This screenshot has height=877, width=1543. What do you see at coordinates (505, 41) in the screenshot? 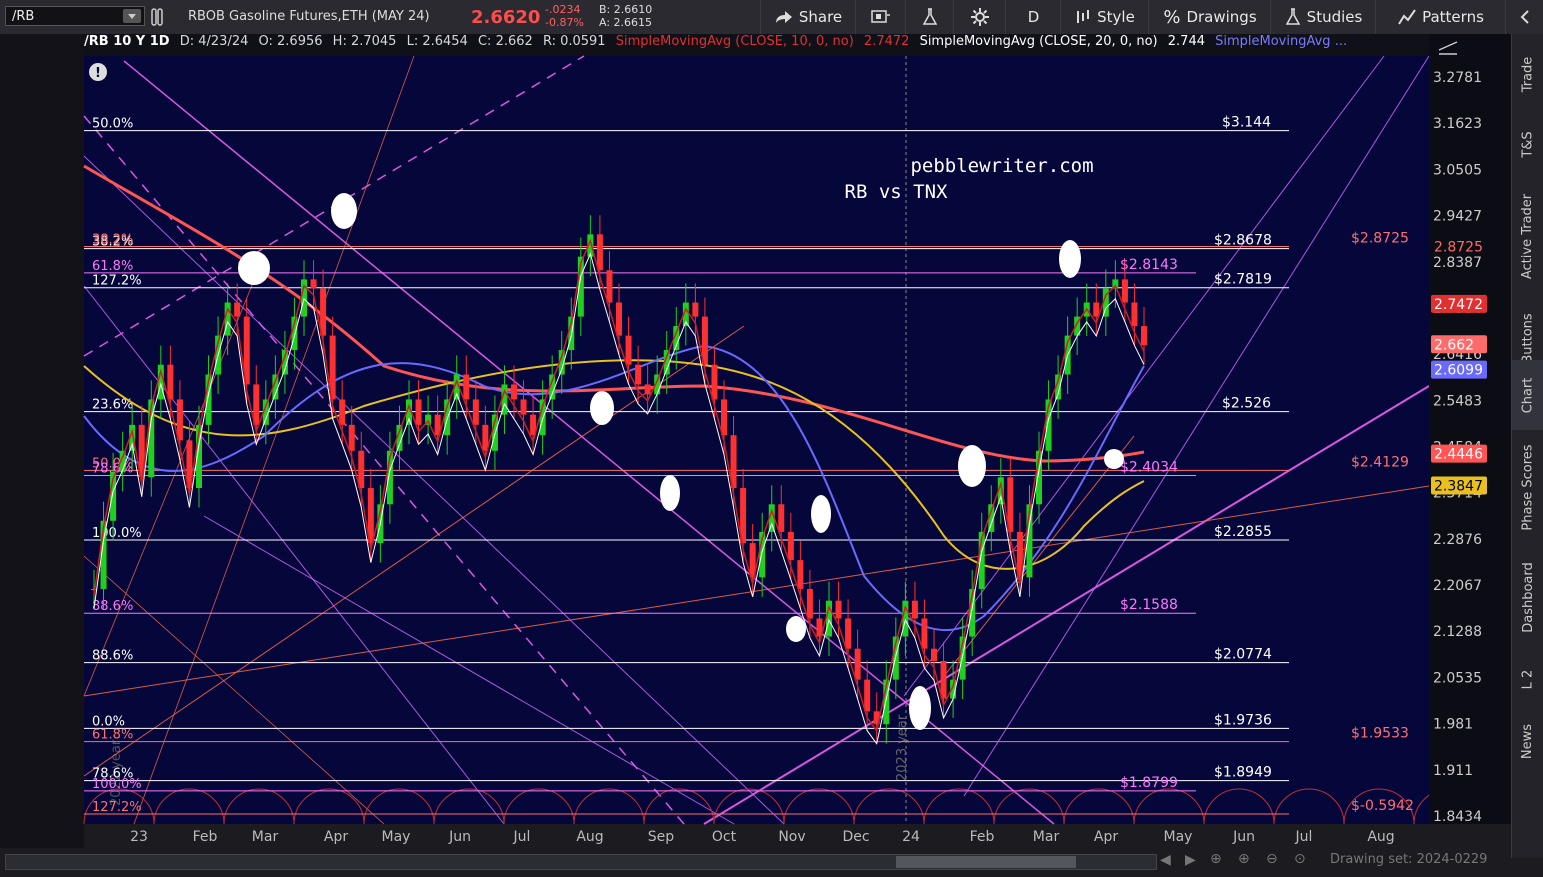
I see `info-close: C: 2.662` at bounding box center [505, 41].